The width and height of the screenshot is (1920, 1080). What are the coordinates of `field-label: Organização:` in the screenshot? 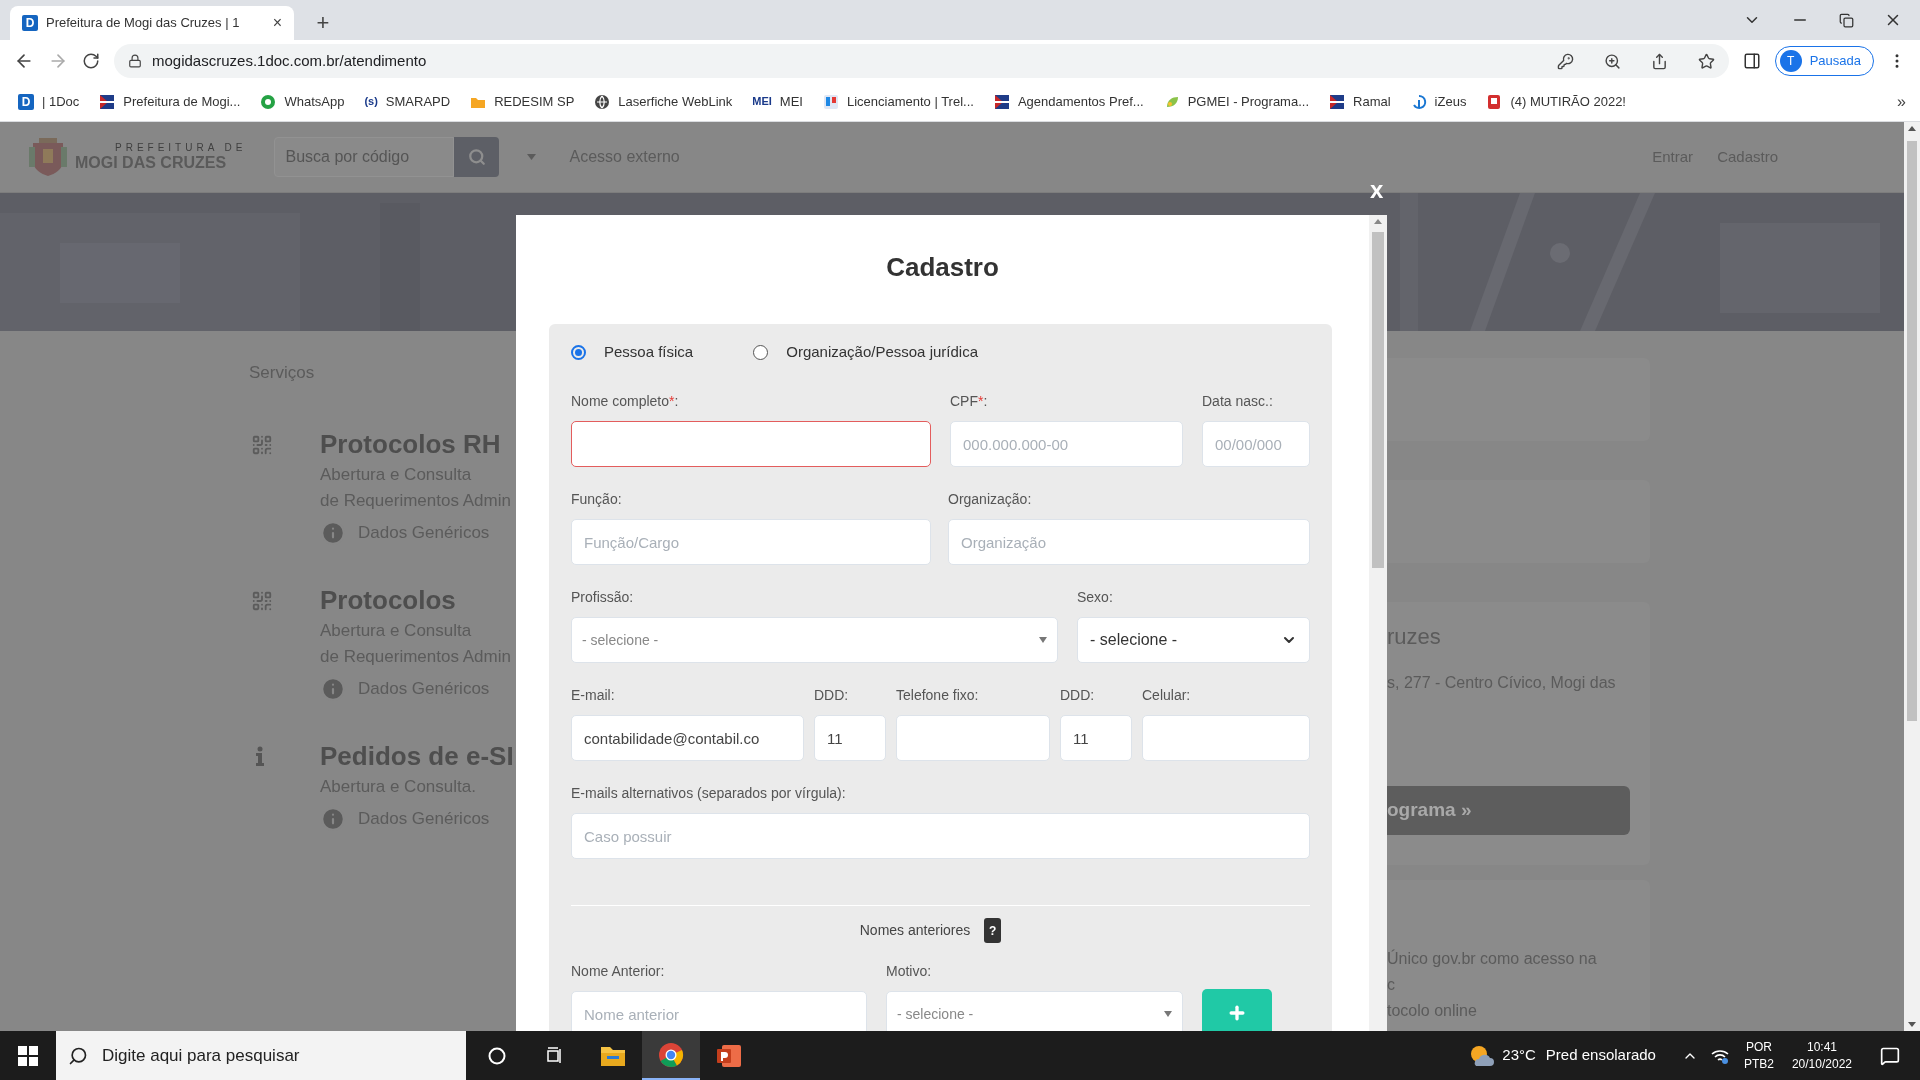 It's located at (990, 499).